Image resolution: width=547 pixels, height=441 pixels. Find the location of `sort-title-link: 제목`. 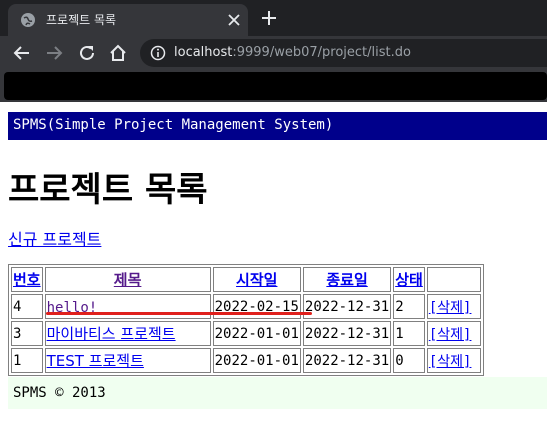

sort-title-link: 제목 is located at coordinates (128, 280).